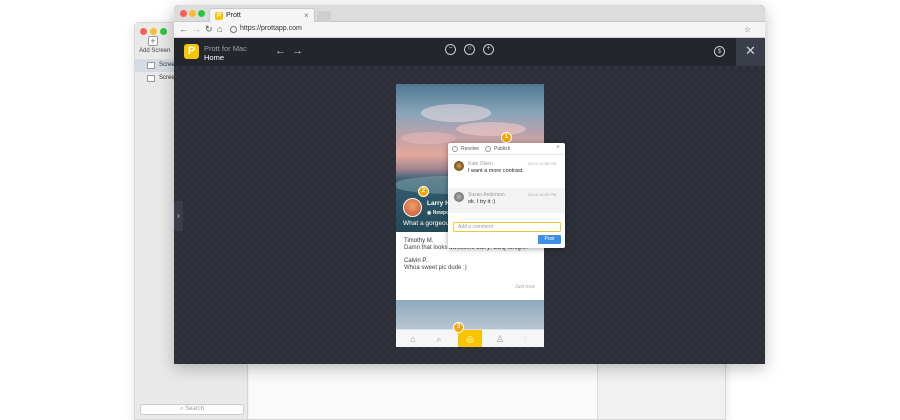 The image size is (900, 420). I want to click on close-icon: ×, so click(558, 147).